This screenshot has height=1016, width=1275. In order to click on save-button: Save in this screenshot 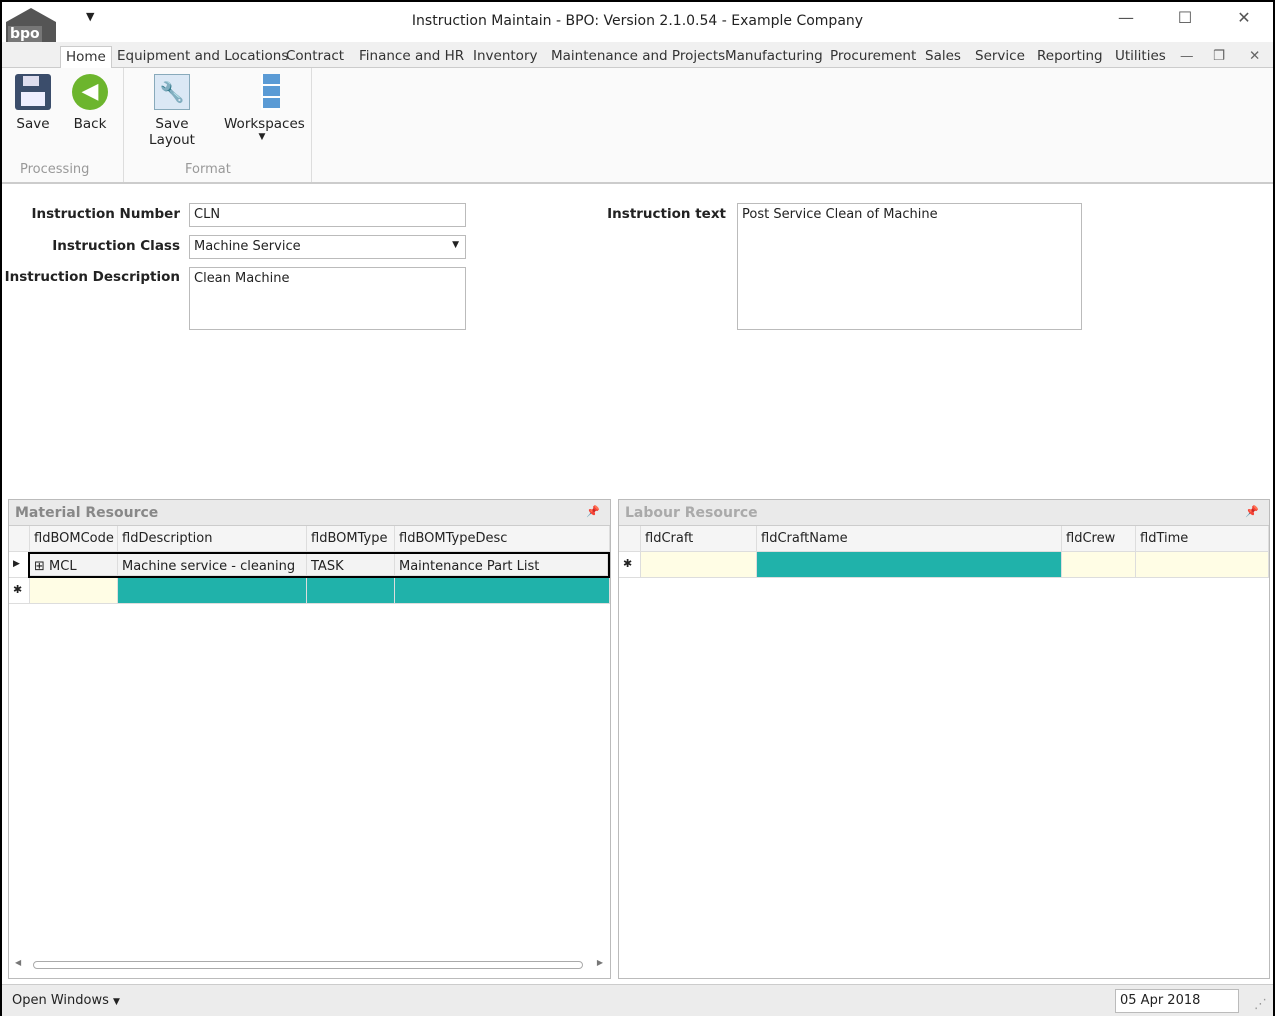, I will do `click(33, 103)`.